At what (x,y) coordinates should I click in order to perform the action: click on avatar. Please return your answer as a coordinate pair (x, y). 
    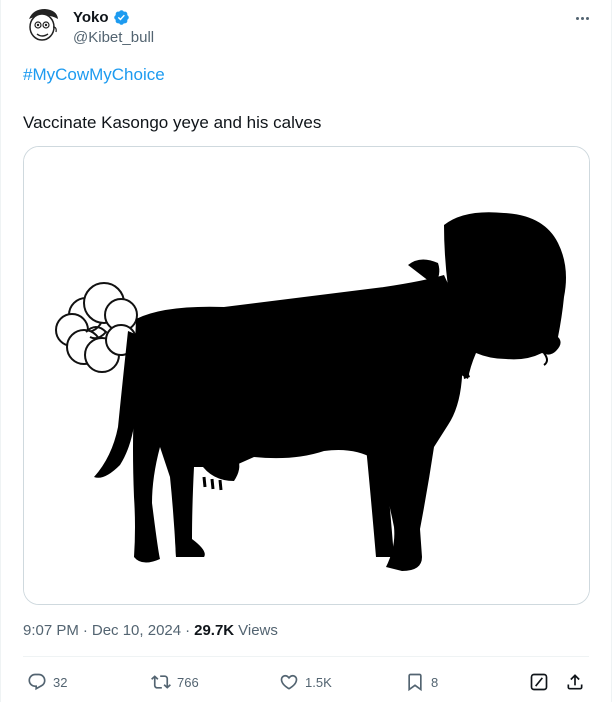
    Looking at the image, I should click on (43, 25).